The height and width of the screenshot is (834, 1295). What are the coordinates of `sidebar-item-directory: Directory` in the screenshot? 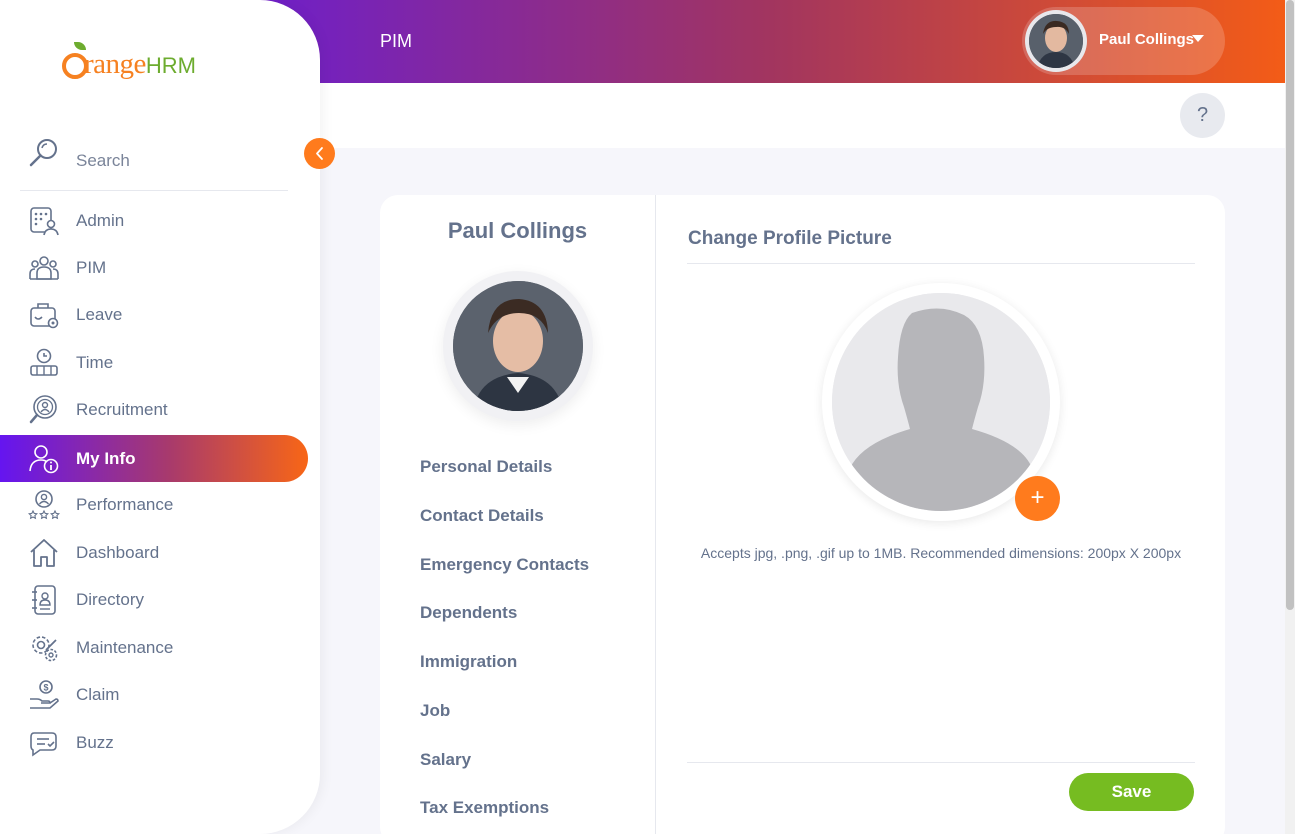 It's located at (154, 599).